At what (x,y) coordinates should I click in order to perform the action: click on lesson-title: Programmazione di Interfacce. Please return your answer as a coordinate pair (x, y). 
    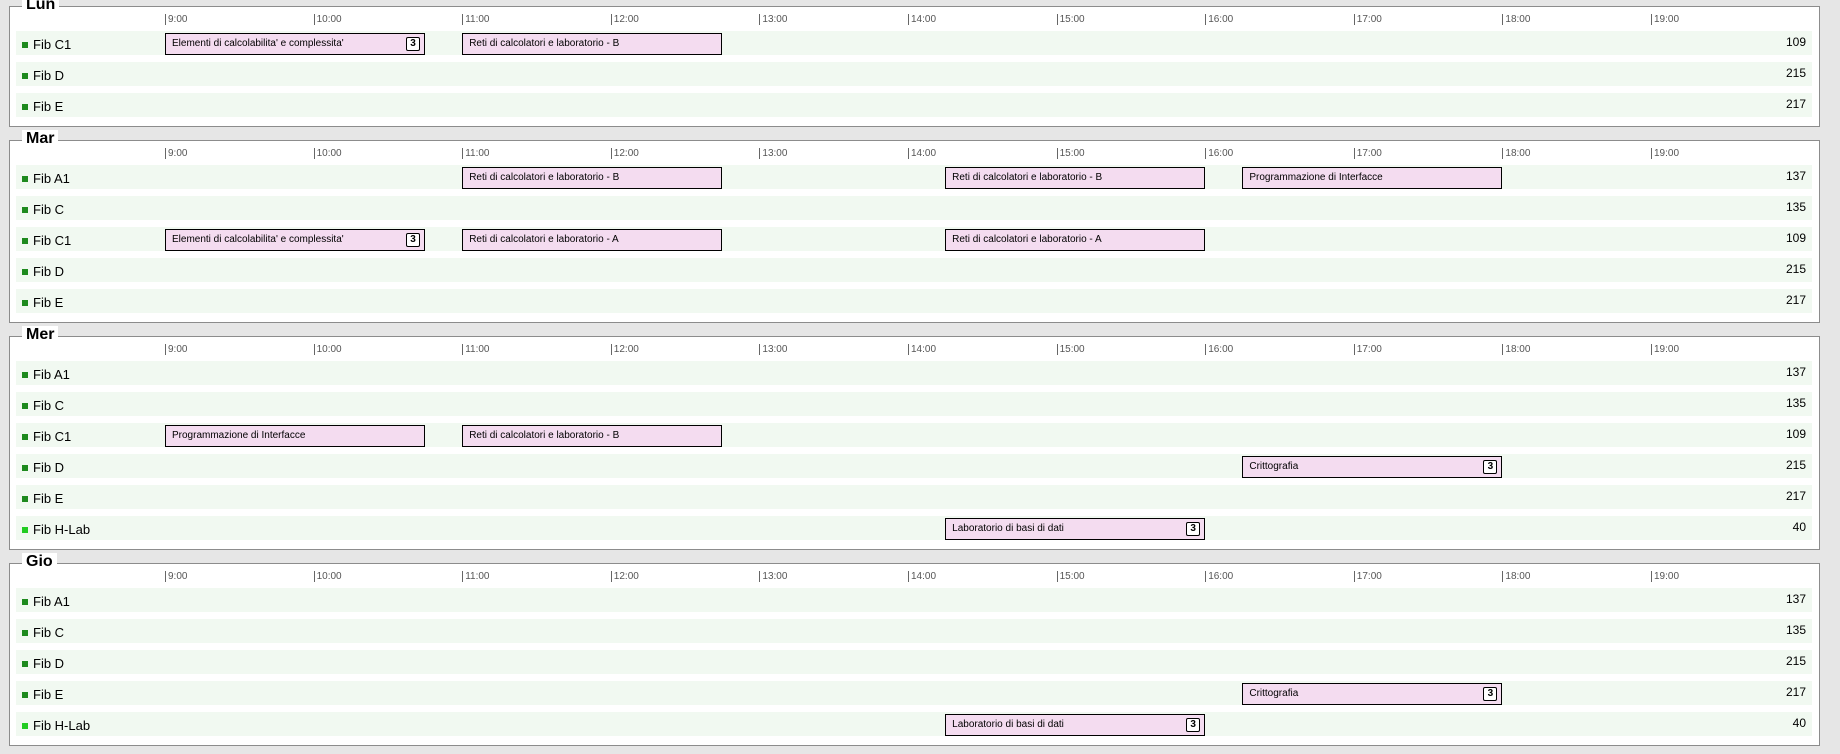
    Looking at the image, I should click on (239, 435).